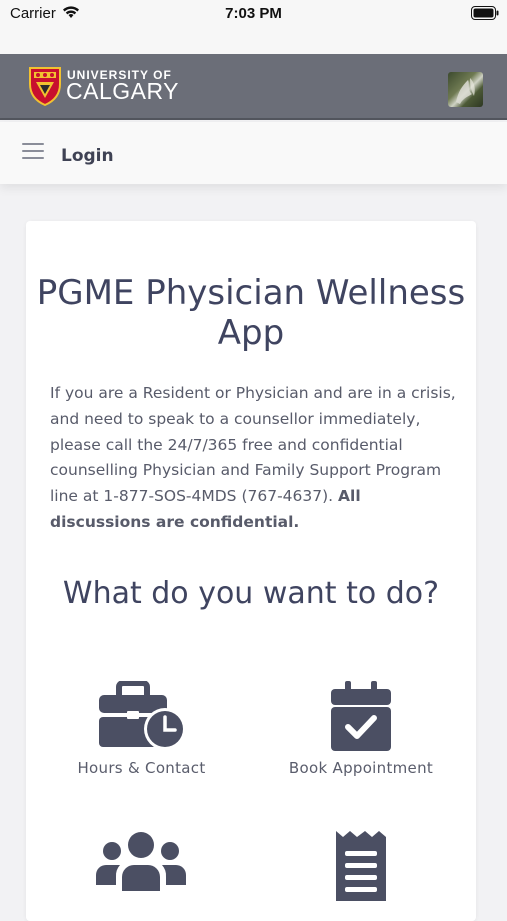  What do you see at coordinates (253, 153) in the screenshot?
I see `nav-bar: Login` at bounding box center [253, 153].